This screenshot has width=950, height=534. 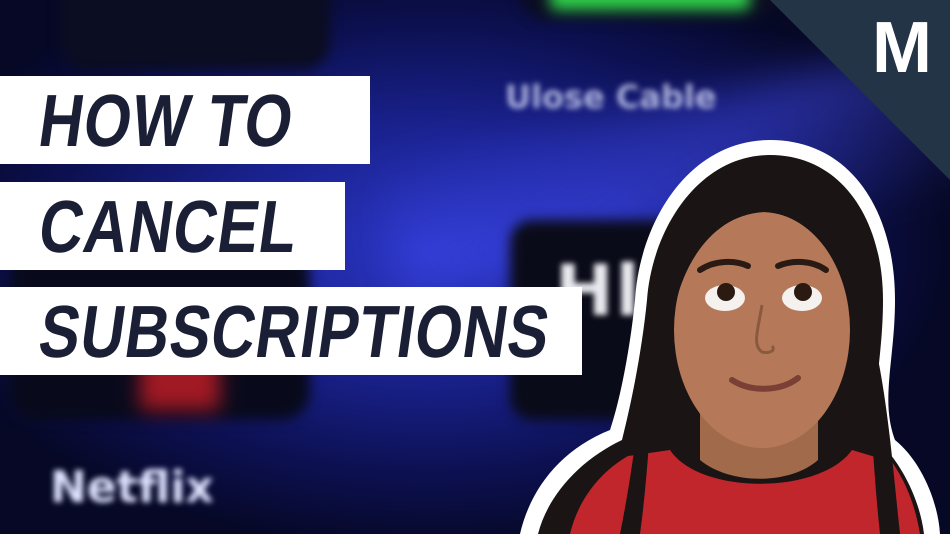 What do you see at coordinates (860, 90) in the screenshot?
I see `brand-corner: M` at bounding box center [860, 90].